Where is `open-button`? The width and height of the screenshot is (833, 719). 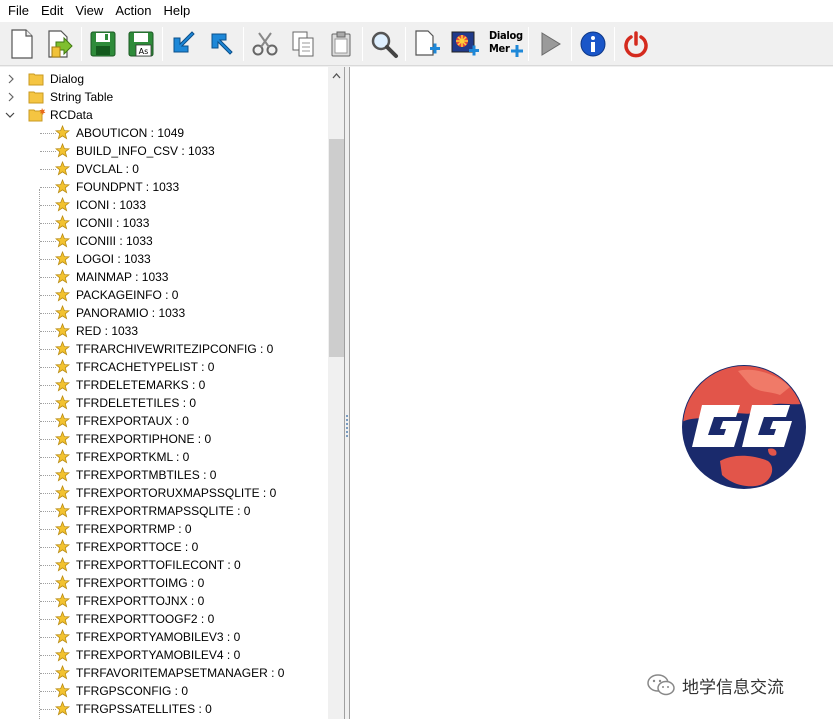 open-button is located at coordinates (60, 44).